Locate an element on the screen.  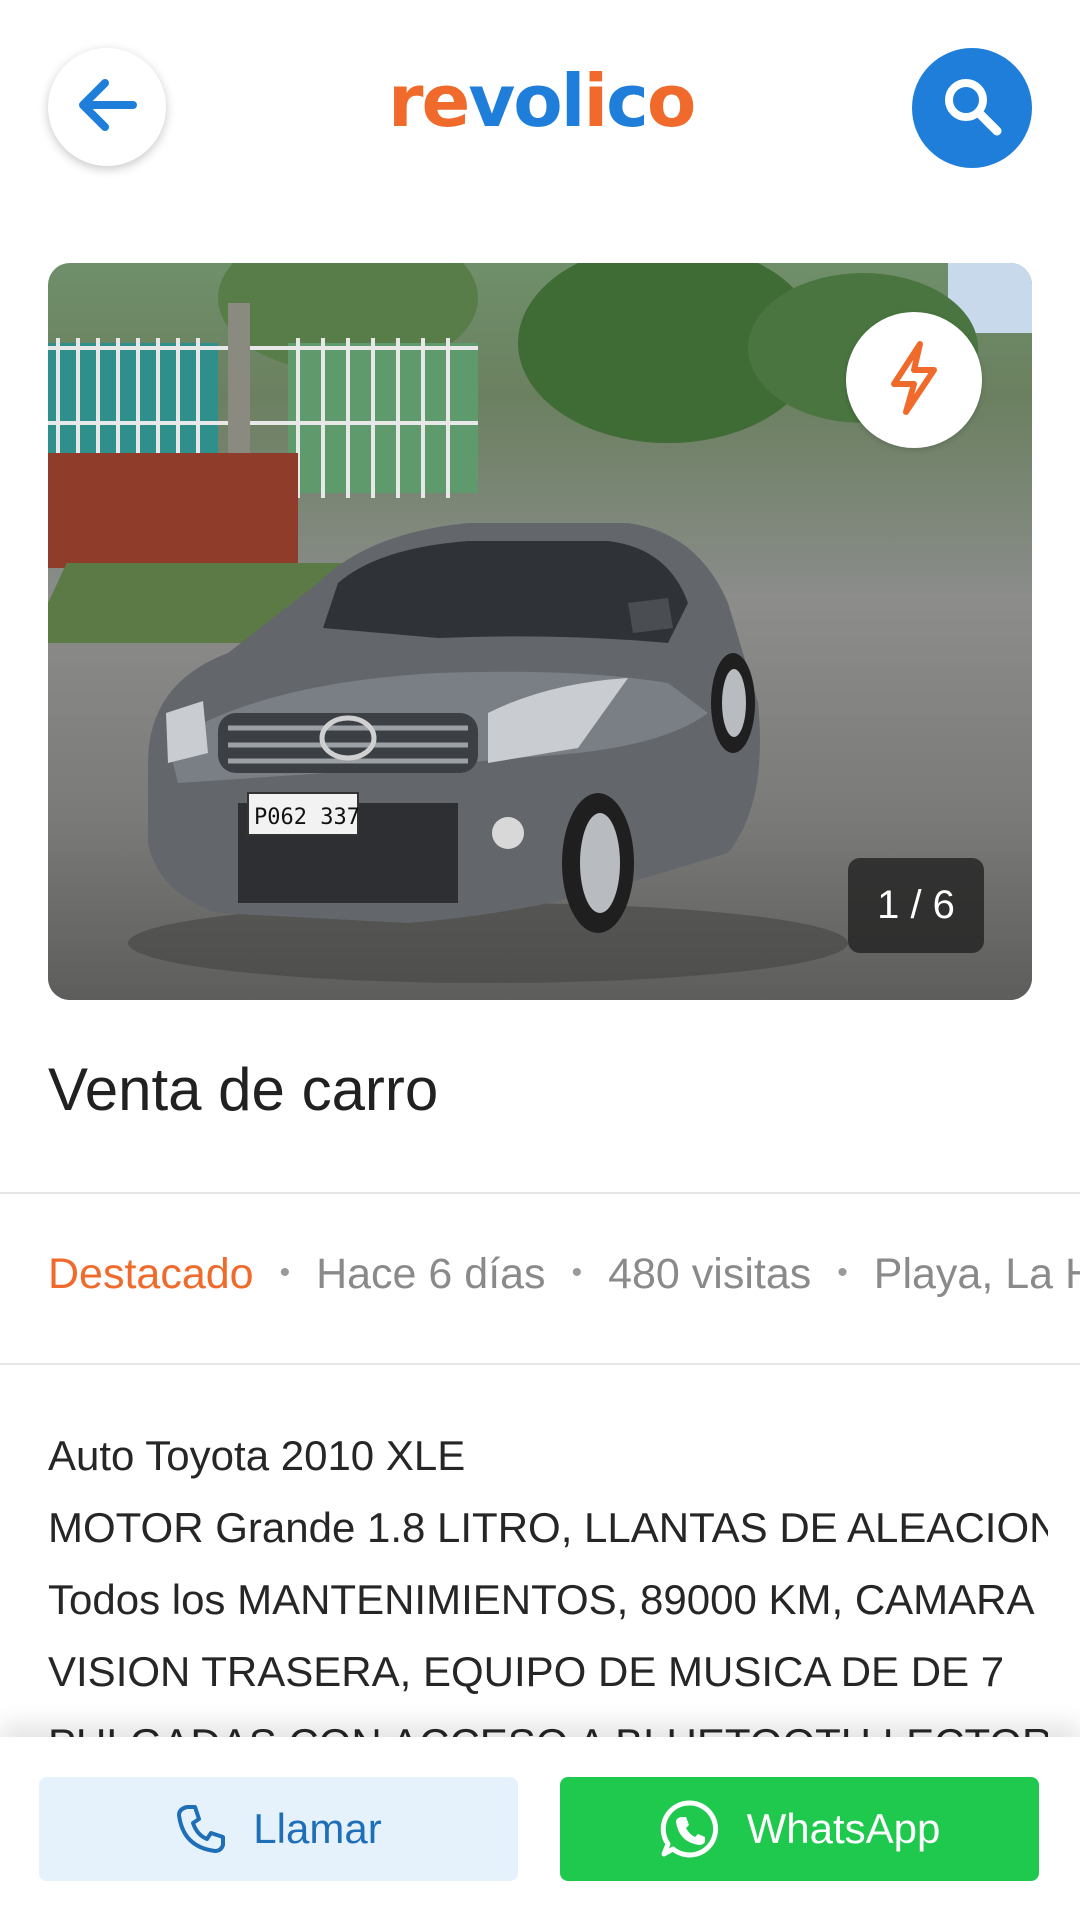
lightning-icon is located at coordinates (914, 380).